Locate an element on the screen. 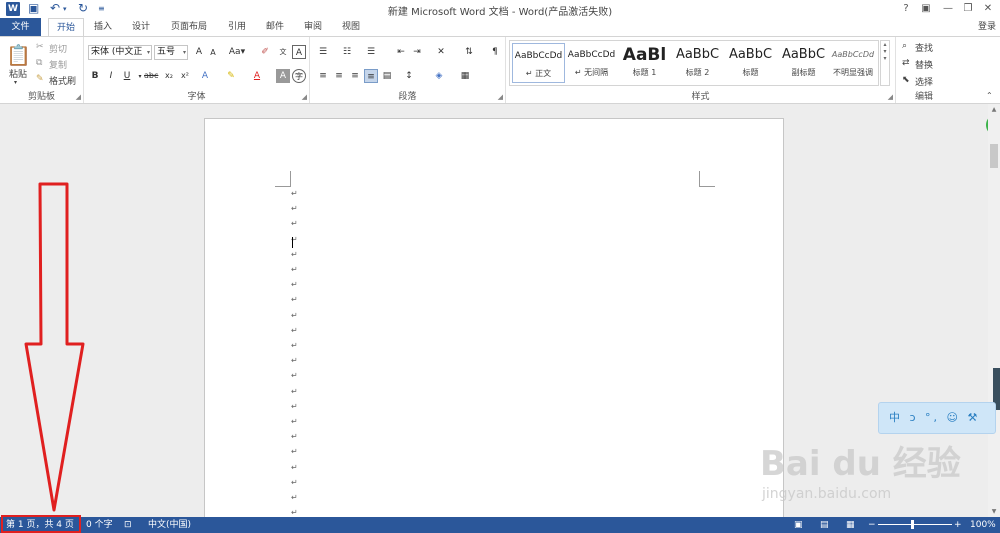  subscript-icon: x₂ is located at coordinates (169, 76).